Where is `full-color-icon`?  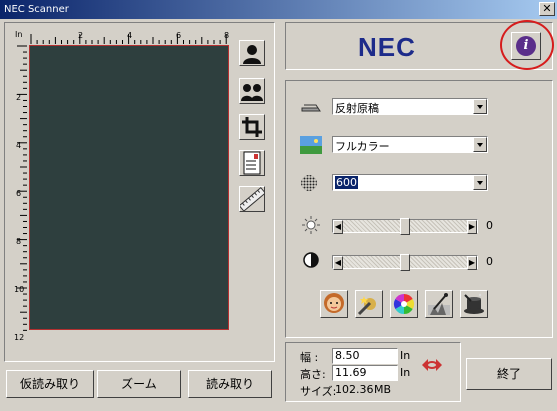
full-color-icon is located at coordinates (311, 145).